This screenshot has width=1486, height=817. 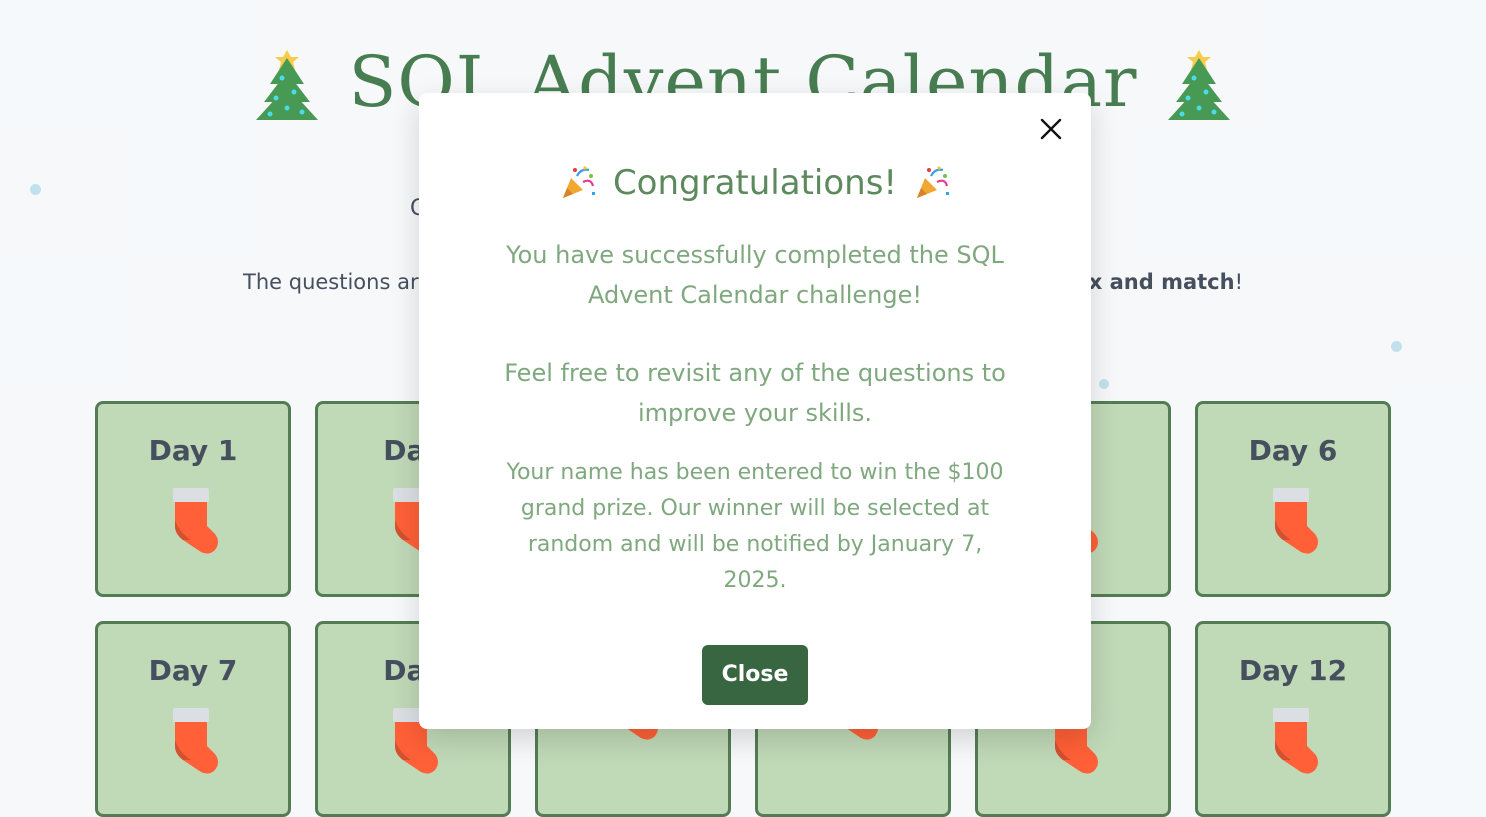 What do you see at coordinates (755, 675) in the screenshot?
I see `close-button: Close` at bounding box center [755, 675].